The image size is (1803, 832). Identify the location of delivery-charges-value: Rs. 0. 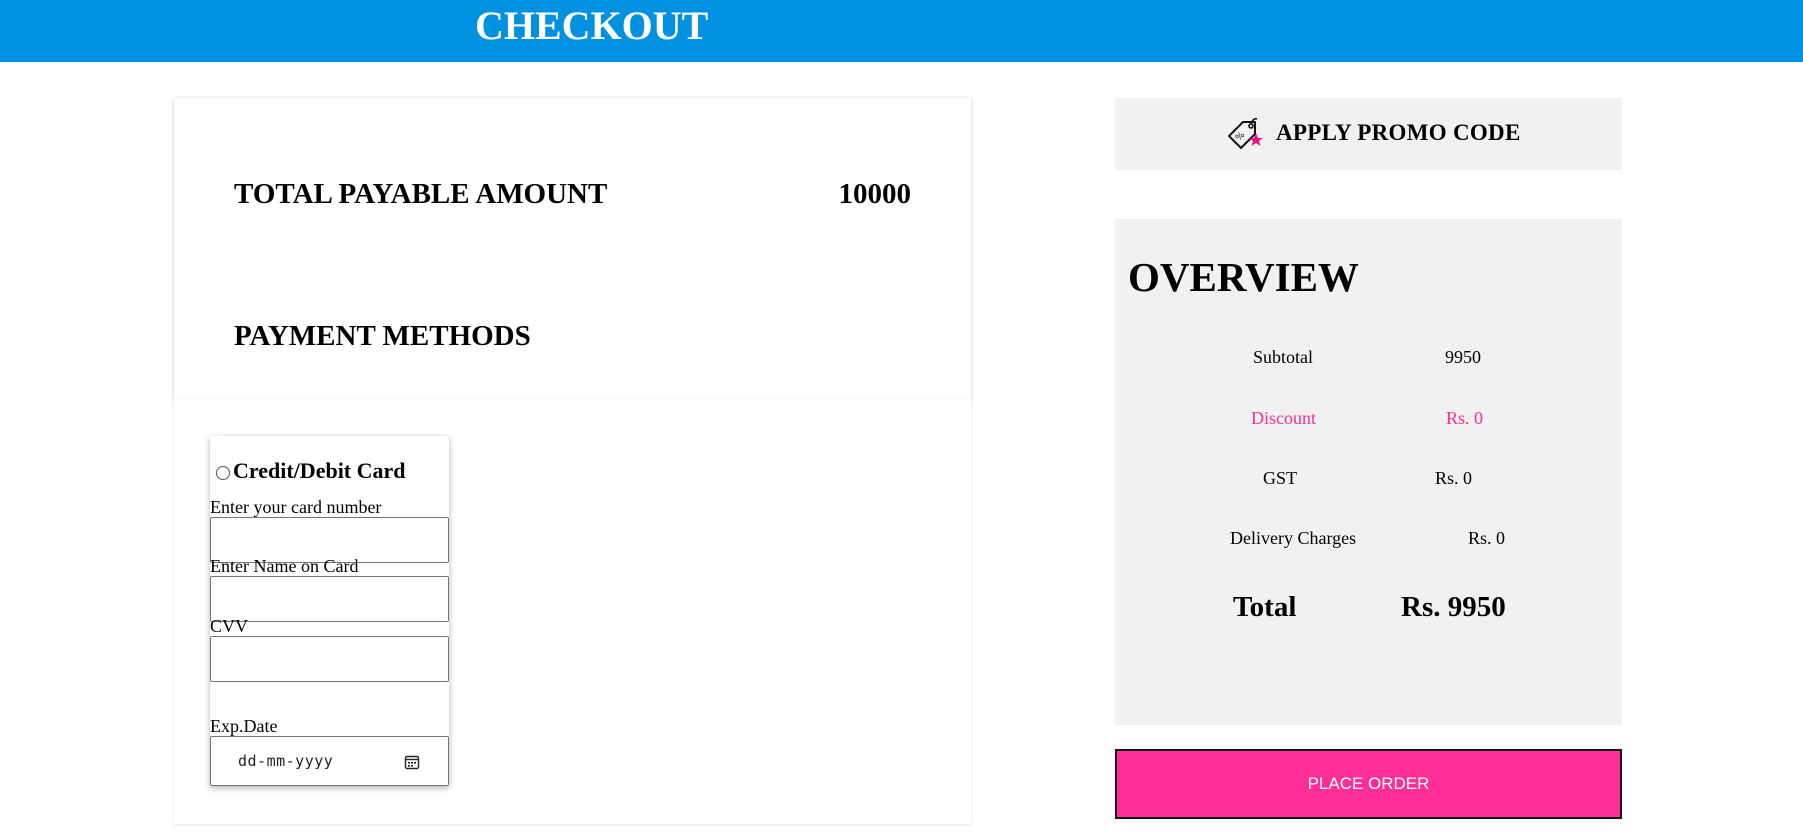
(1487, 538).